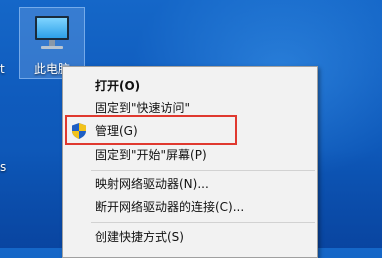 The image size is (382, 258). I want to click on desktop-edge-text-top: t, so click(2, 69).